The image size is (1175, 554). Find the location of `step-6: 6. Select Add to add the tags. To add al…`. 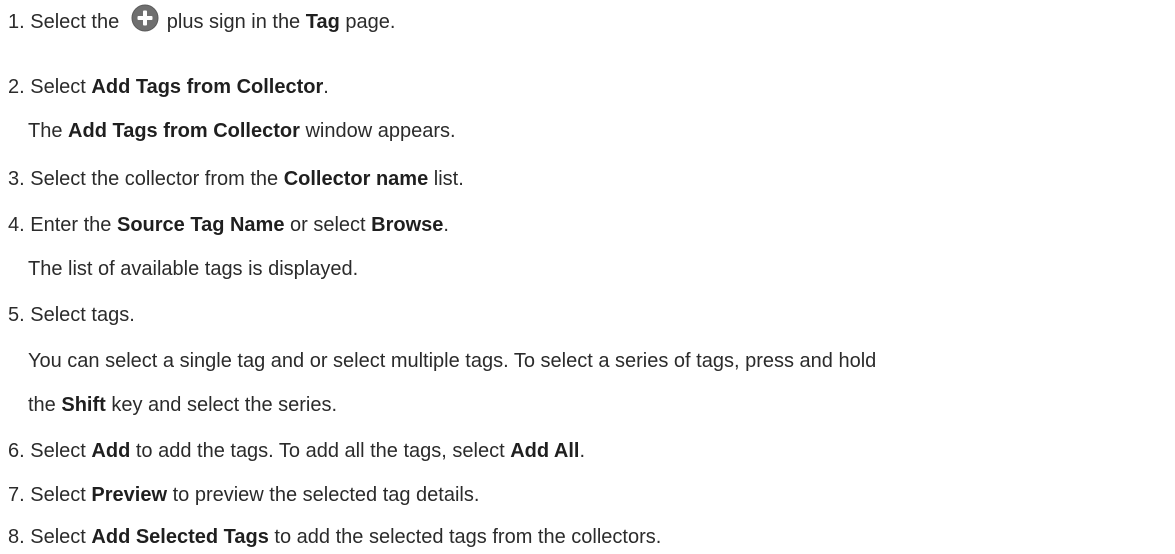

step-6: 6. Select Add to add the tags. To add al… is located at coordinates (296, 451).